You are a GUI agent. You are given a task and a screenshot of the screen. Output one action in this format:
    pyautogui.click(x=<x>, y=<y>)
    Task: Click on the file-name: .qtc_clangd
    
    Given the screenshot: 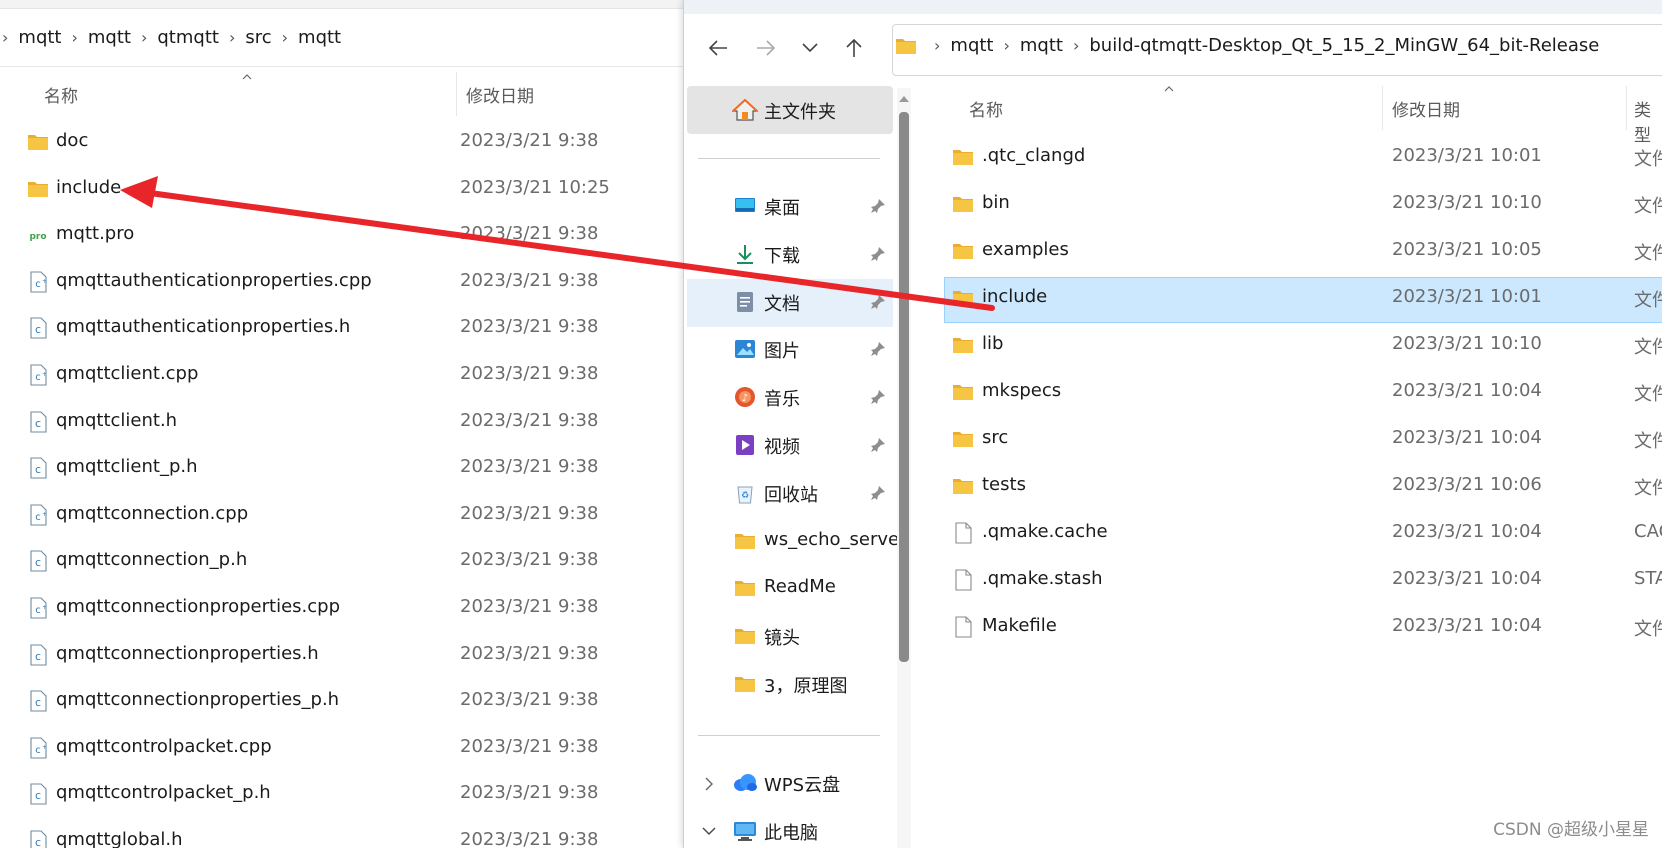 What is the action you would take?
    pyautogui.click(x=1034, y=155)
    